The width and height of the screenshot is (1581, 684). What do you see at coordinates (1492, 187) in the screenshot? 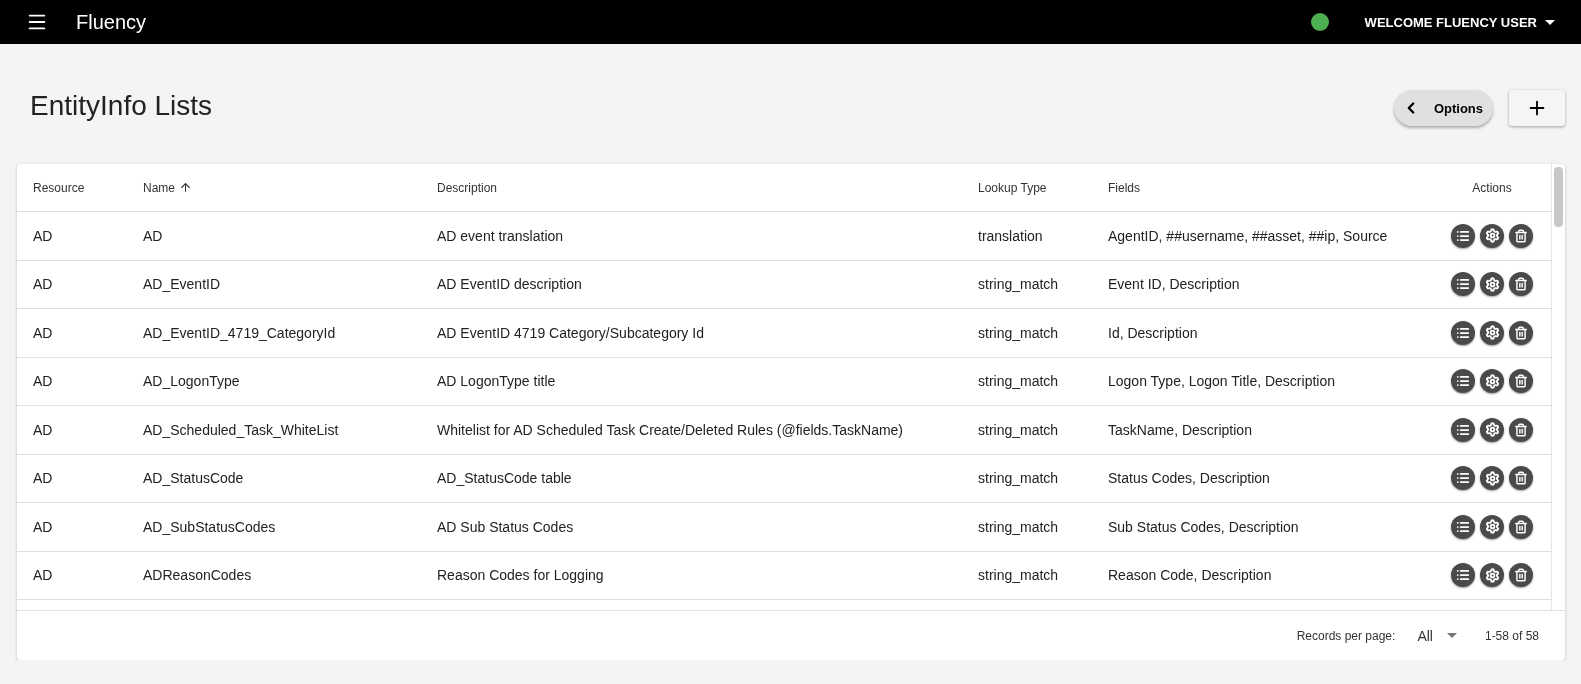
I see `column-header: Actions` at bounding box center [1492, 187].